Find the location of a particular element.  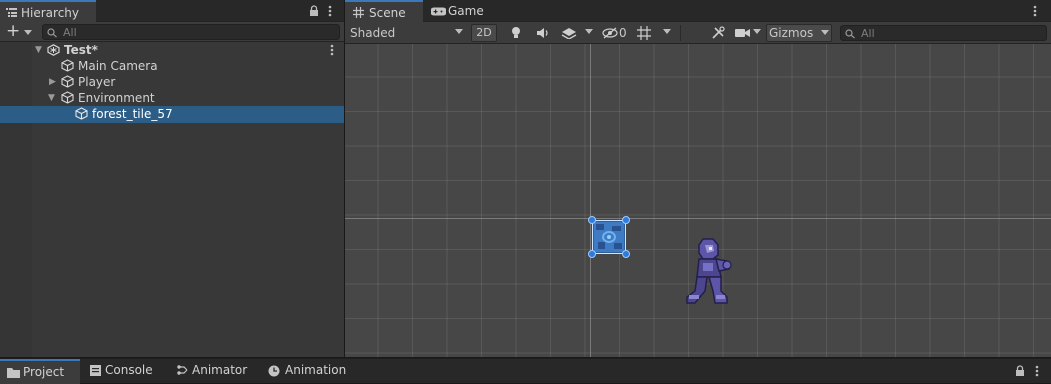

item-label: Main Camera is located at coordinates (118, 66).